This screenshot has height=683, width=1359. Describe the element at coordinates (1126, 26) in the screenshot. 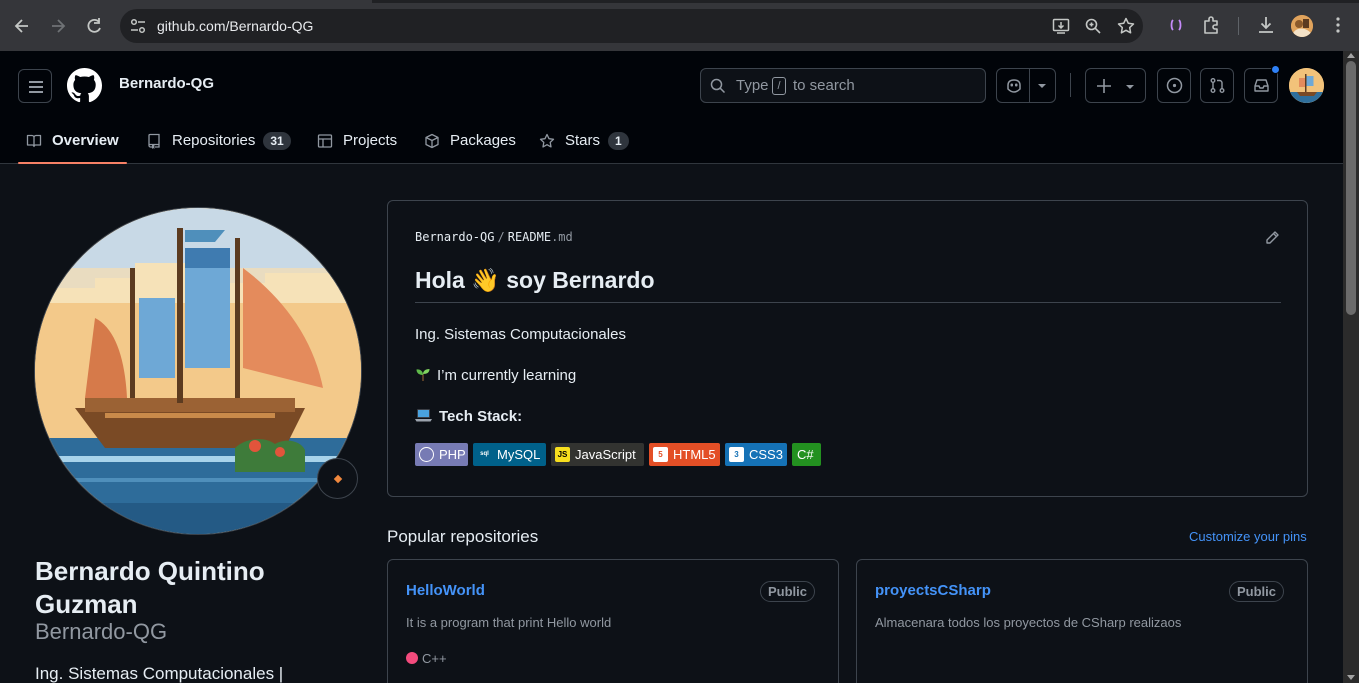

I see `bookmark-star-icon` at that location.